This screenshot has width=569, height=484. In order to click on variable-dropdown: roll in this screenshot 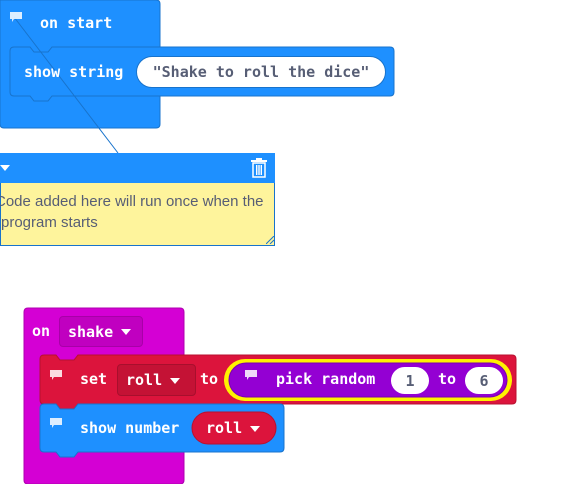, I will do `click(156, 380)`.